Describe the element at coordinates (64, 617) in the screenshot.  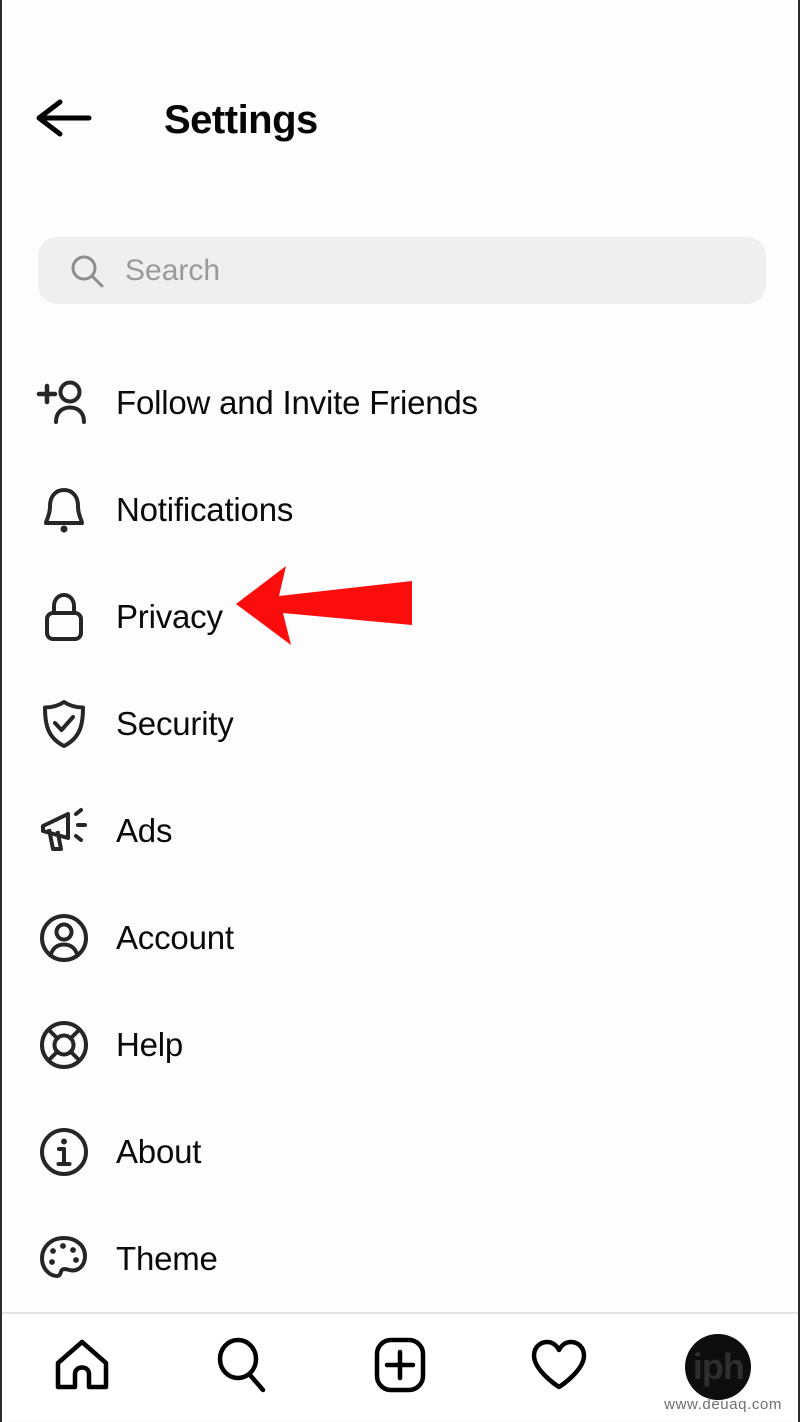
I see `lock-icon` at that location.